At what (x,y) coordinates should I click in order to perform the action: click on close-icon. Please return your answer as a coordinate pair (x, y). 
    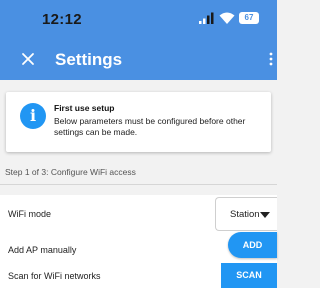
    Looking at the image, I should click on (28, 59).